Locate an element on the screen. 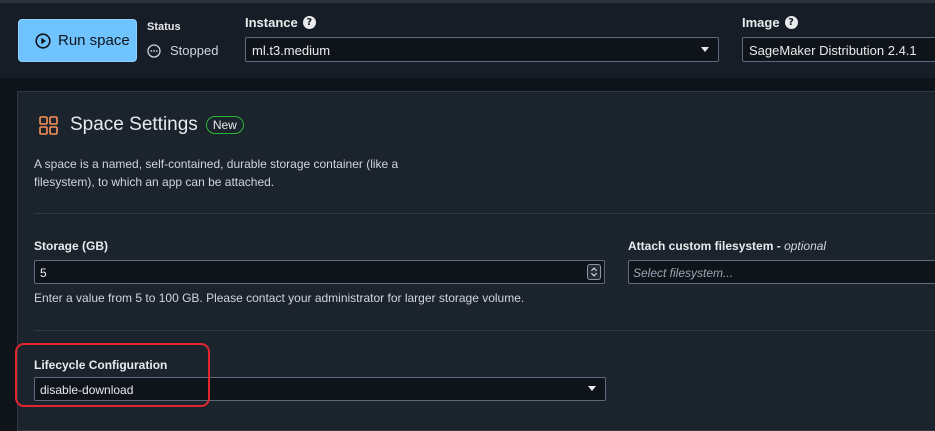  image-label: Image ? is located at coordinates (770, 22).